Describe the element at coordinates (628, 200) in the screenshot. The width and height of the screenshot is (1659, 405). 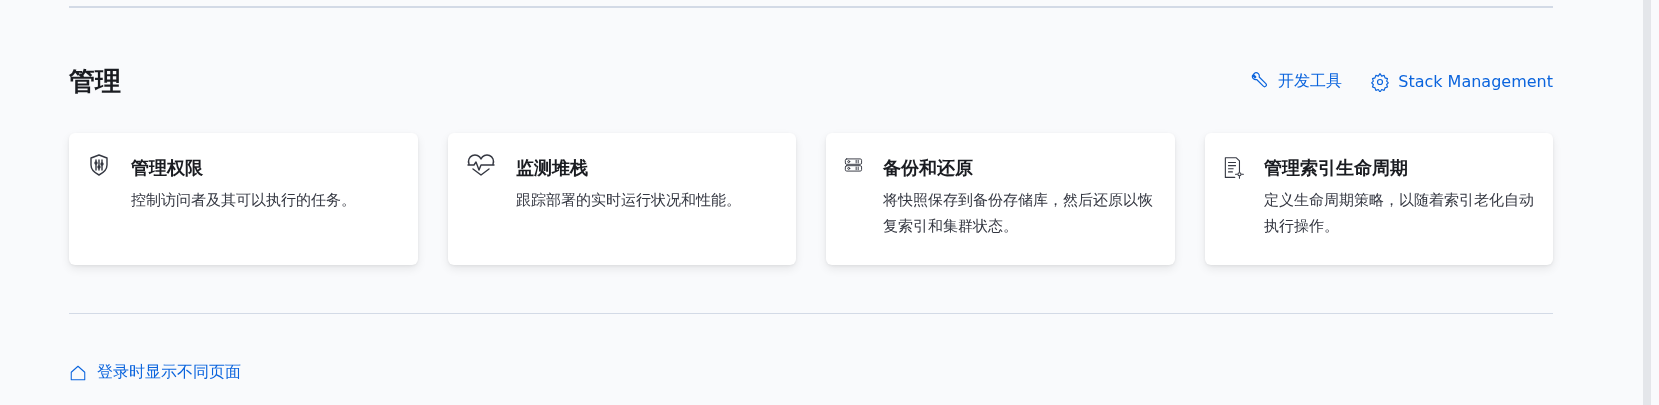
I see `card-description: 跟踪部署的实时运行状况和性能。` at that location.